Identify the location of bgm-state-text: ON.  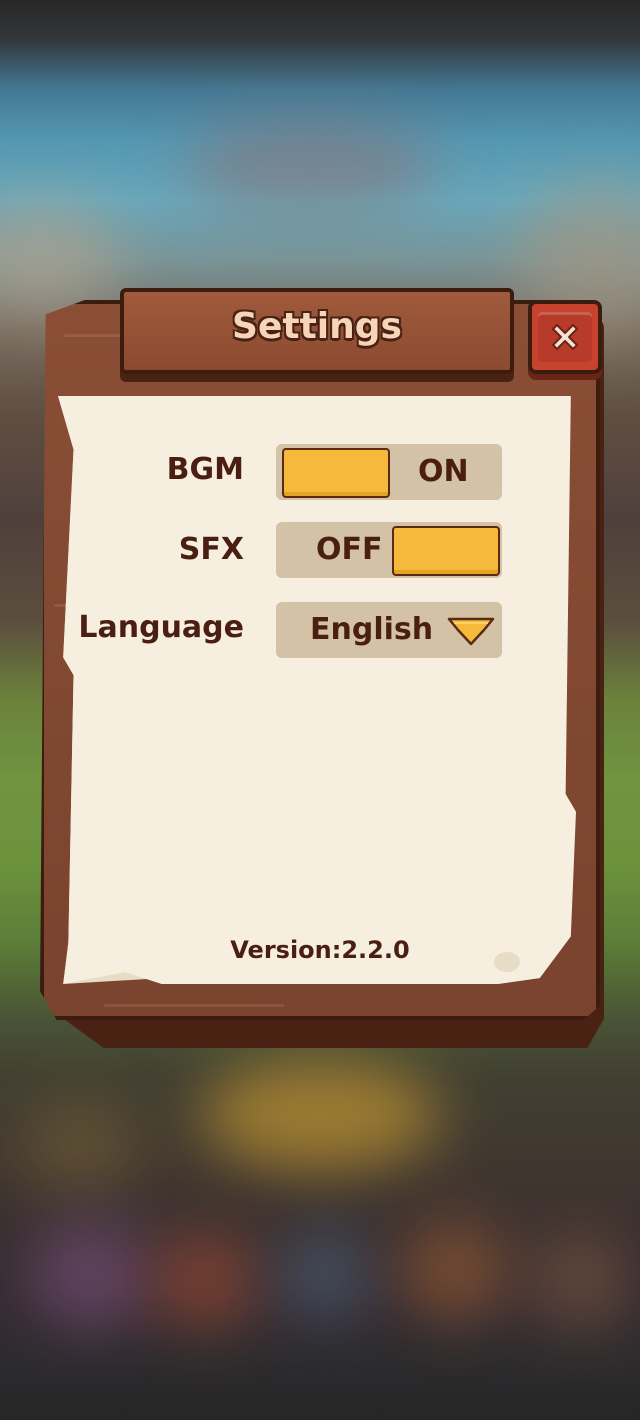
(443, 471).